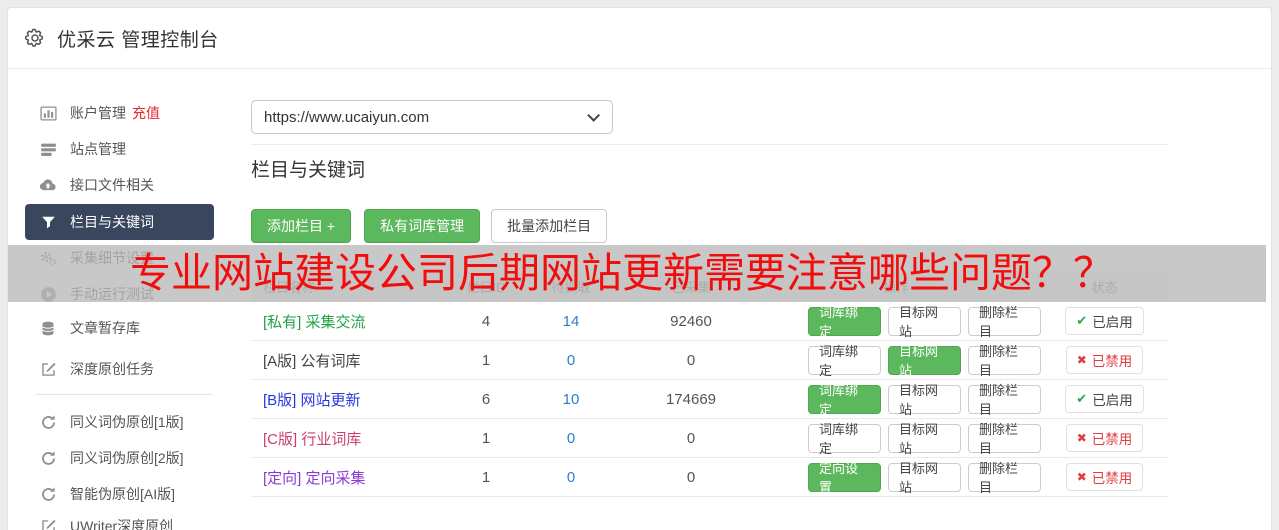  I want to click on sidebar-item-article-staging: 文章暂存库, so click(119, 328).